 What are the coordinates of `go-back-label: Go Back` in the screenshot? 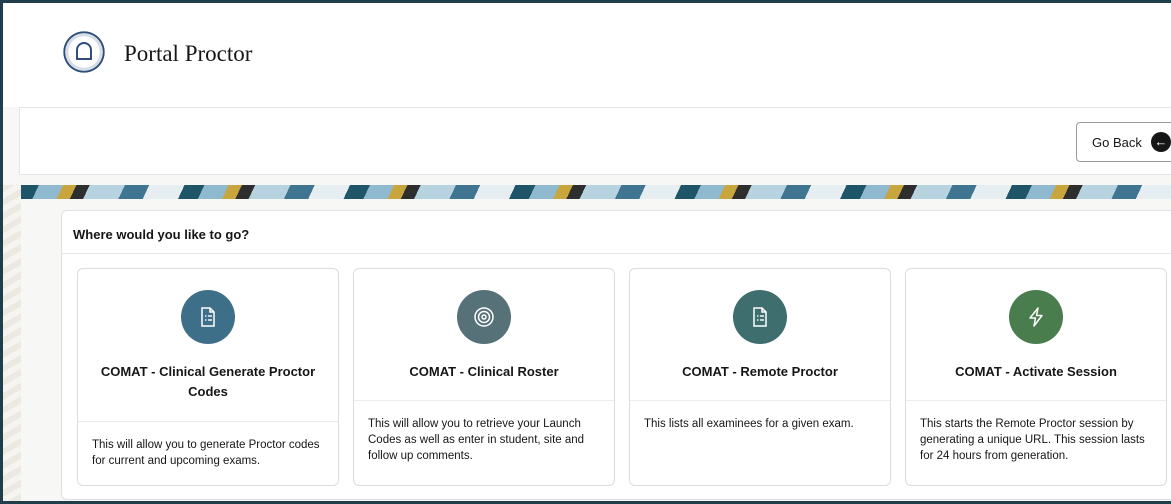 It's located at (1117, 142).